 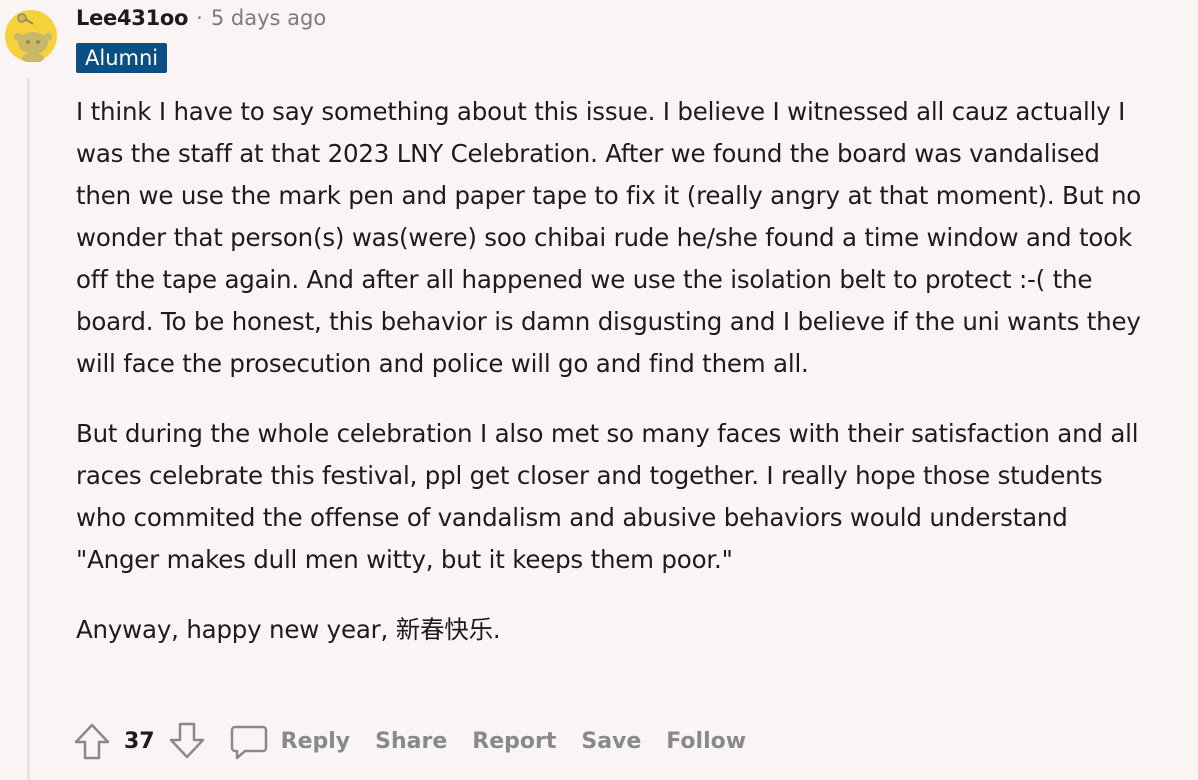 I want to click on report-button: Report, so click(x=514, y=741).